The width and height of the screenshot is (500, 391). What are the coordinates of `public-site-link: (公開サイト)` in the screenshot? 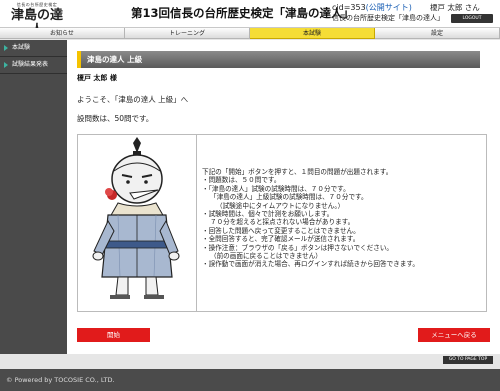 It's located at (389, 7).